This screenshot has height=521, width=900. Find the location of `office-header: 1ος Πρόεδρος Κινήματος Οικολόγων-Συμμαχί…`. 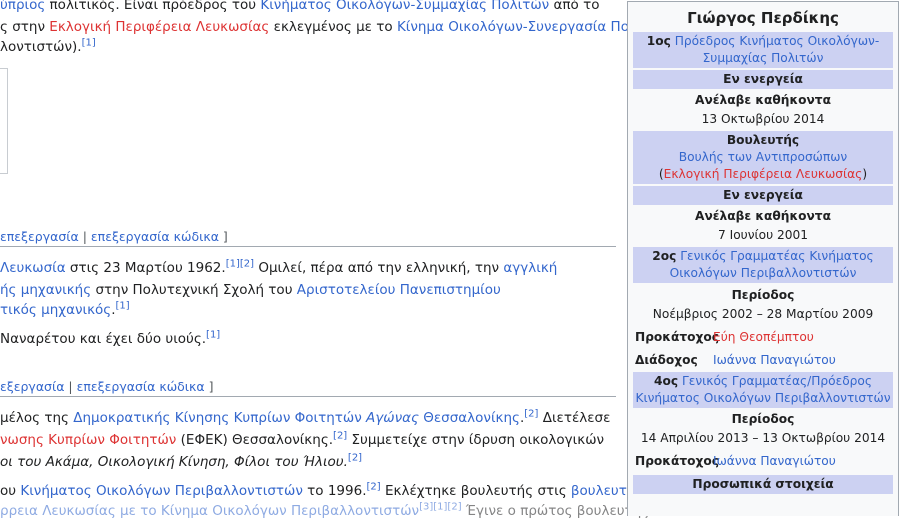

office-header: 1ος Πρόεδρος Κινήματος Οικολόγων-Συμμαχί… is located at coordinates (763, 50).